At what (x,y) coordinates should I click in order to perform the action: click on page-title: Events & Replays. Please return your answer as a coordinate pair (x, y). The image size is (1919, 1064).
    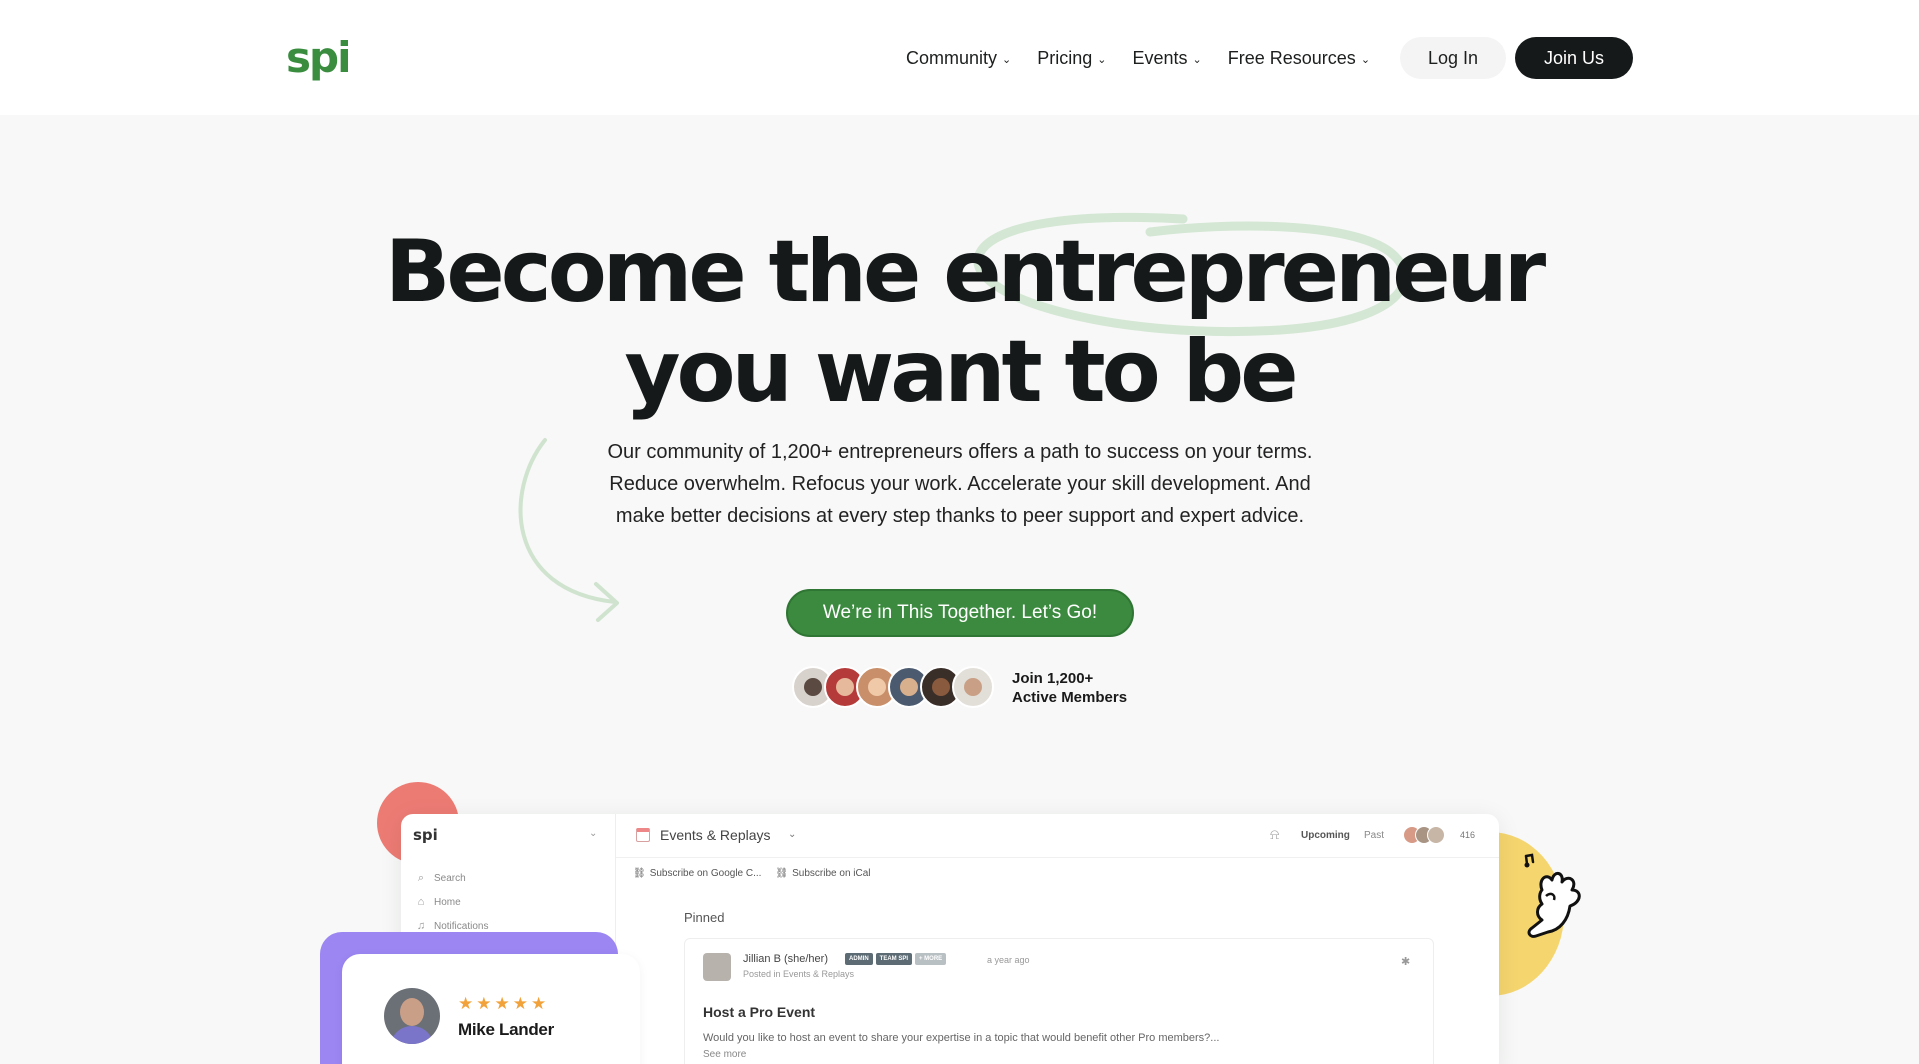
    Looking at the image, I should click on (715, 835).